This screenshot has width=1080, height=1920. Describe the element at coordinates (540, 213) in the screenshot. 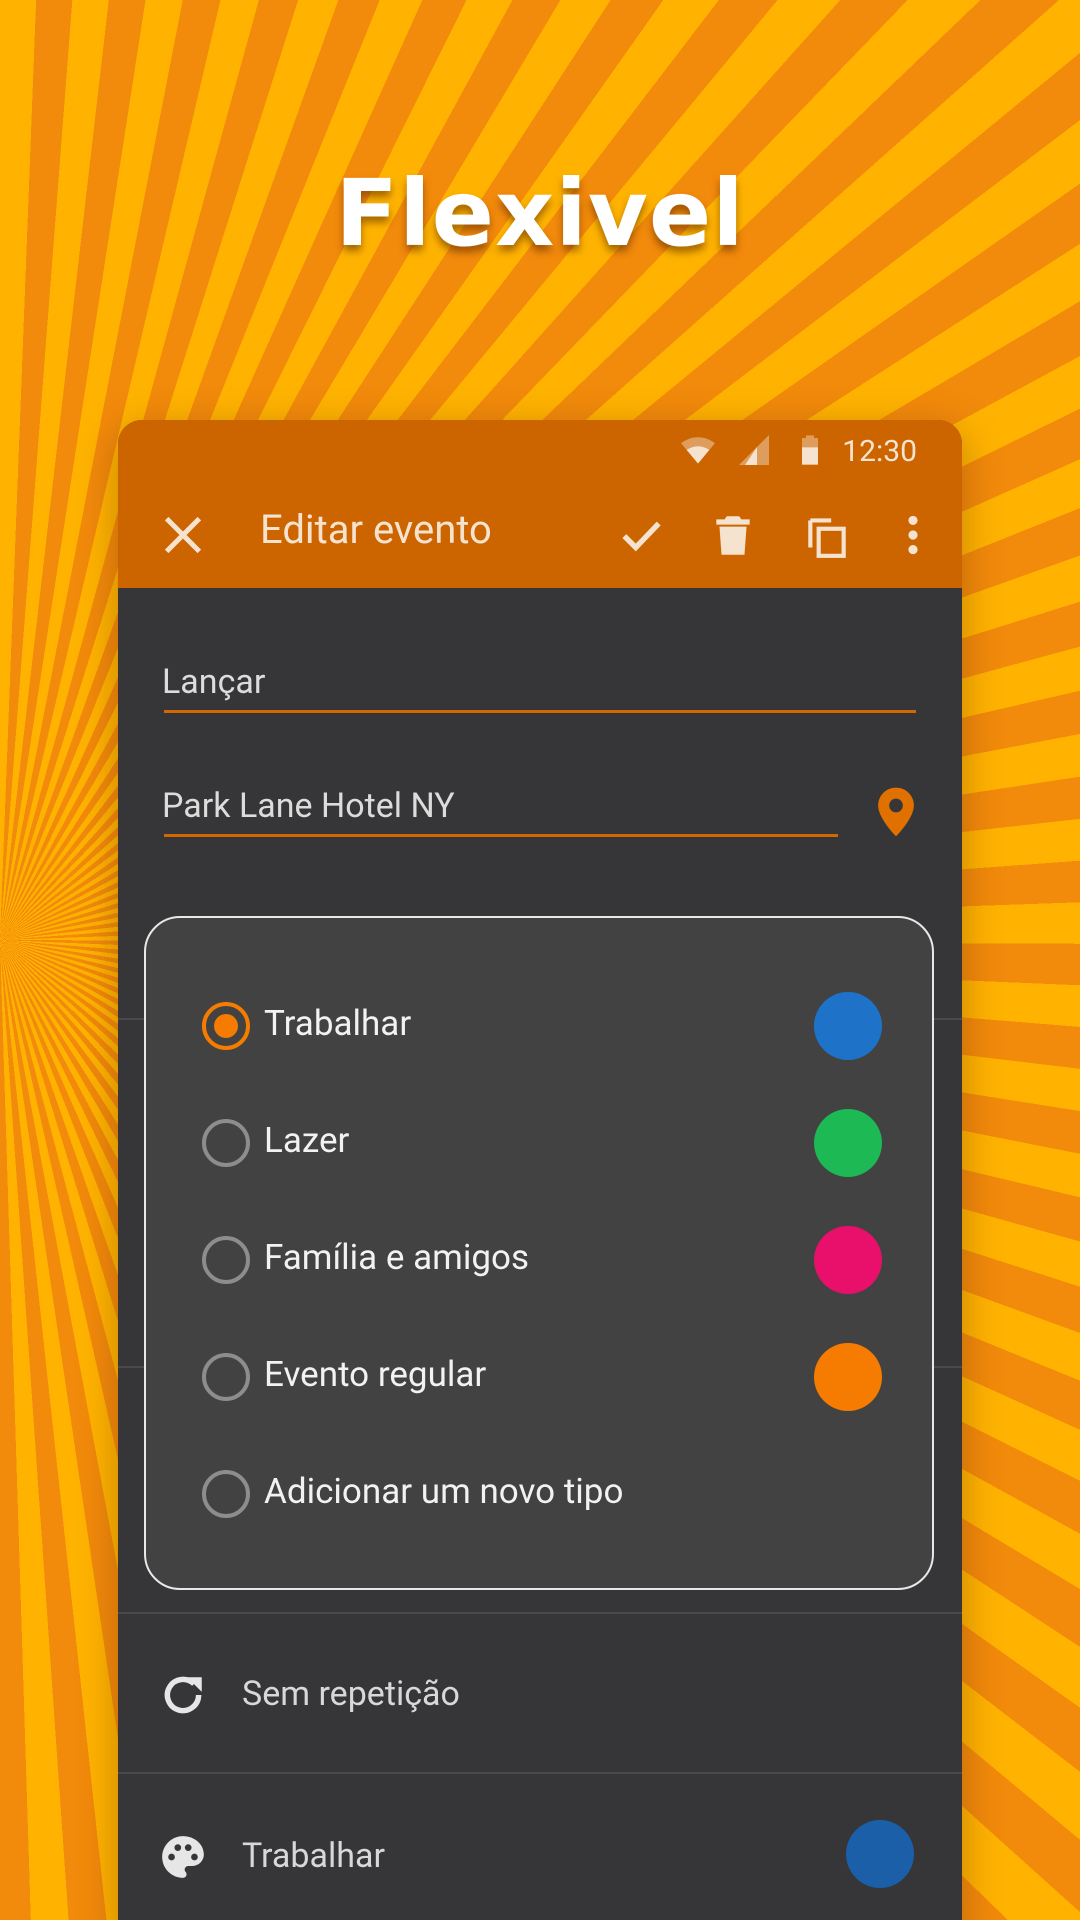

I see `promo-headline: Flexivel` at that location.